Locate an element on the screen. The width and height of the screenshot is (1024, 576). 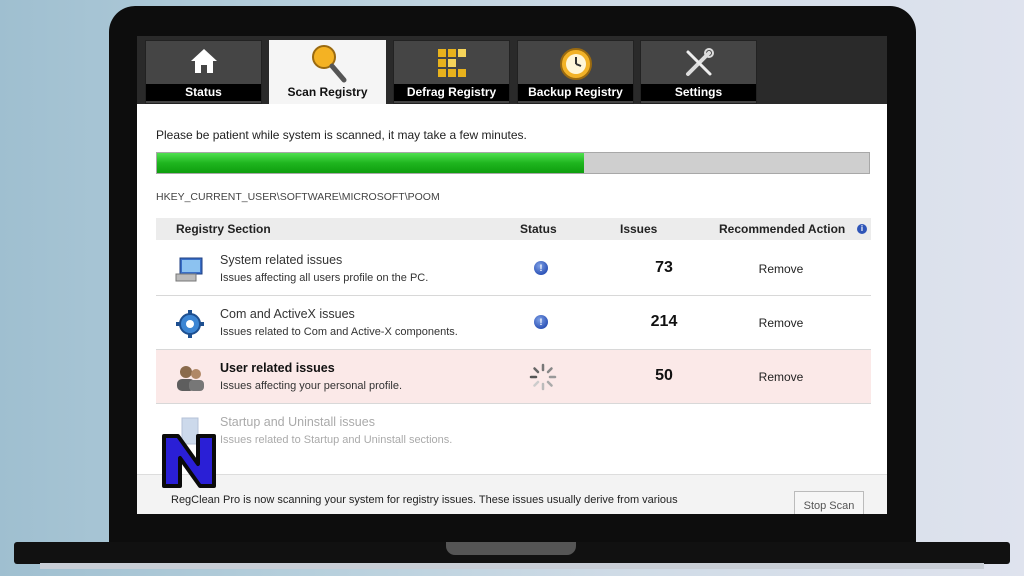
header-recommended-action: Recommended Action is located at coordinates (782, 229).